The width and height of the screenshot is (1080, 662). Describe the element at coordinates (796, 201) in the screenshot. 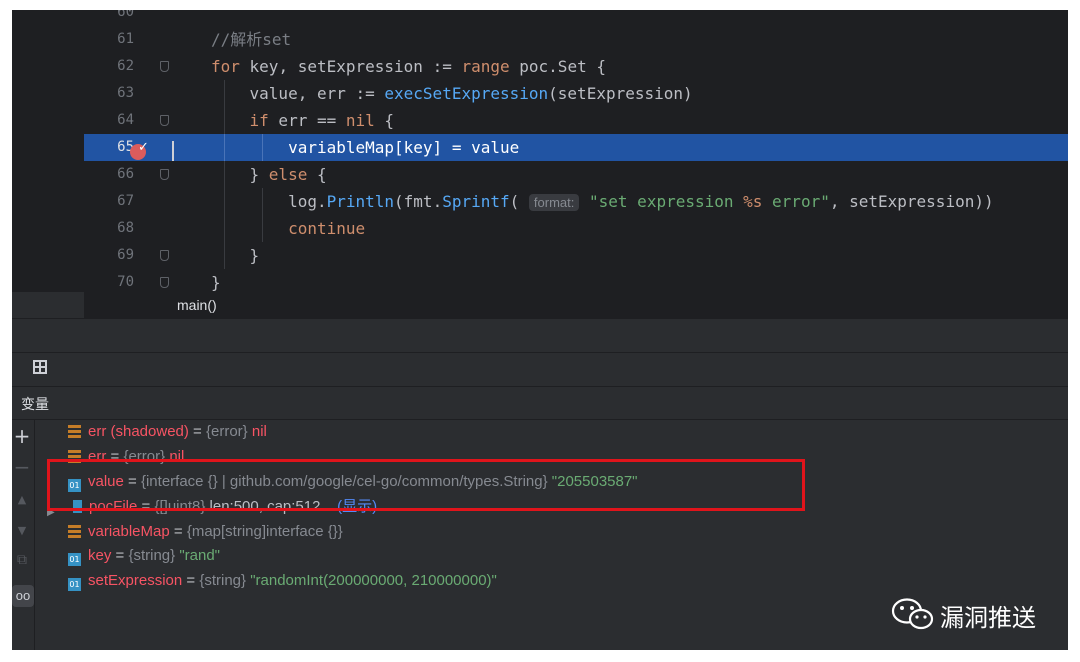

I see `code-token: error"` at that location.